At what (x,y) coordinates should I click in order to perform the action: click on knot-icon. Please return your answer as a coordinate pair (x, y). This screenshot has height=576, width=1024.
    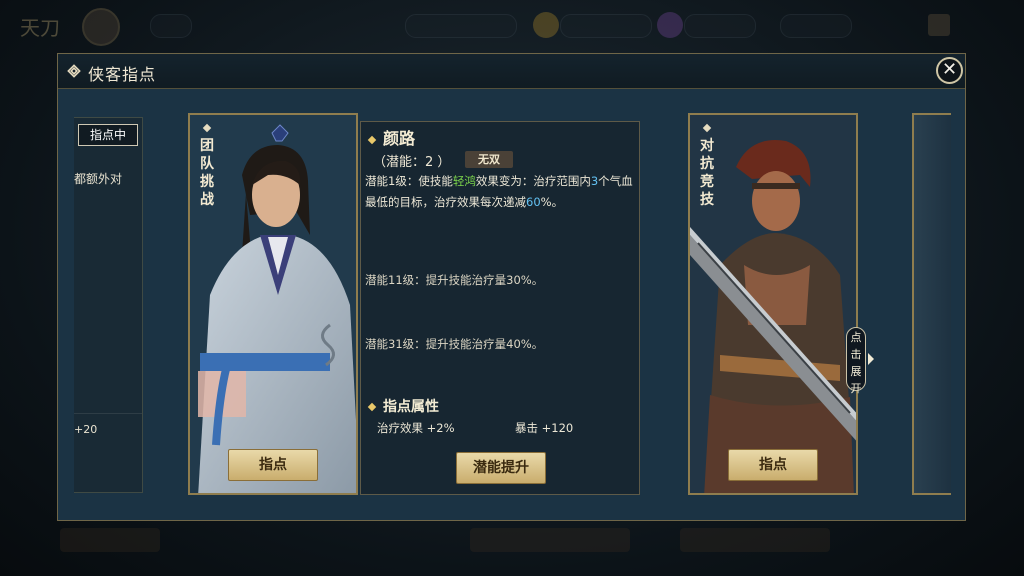
    Looking at the image, I should click on (74, 71).